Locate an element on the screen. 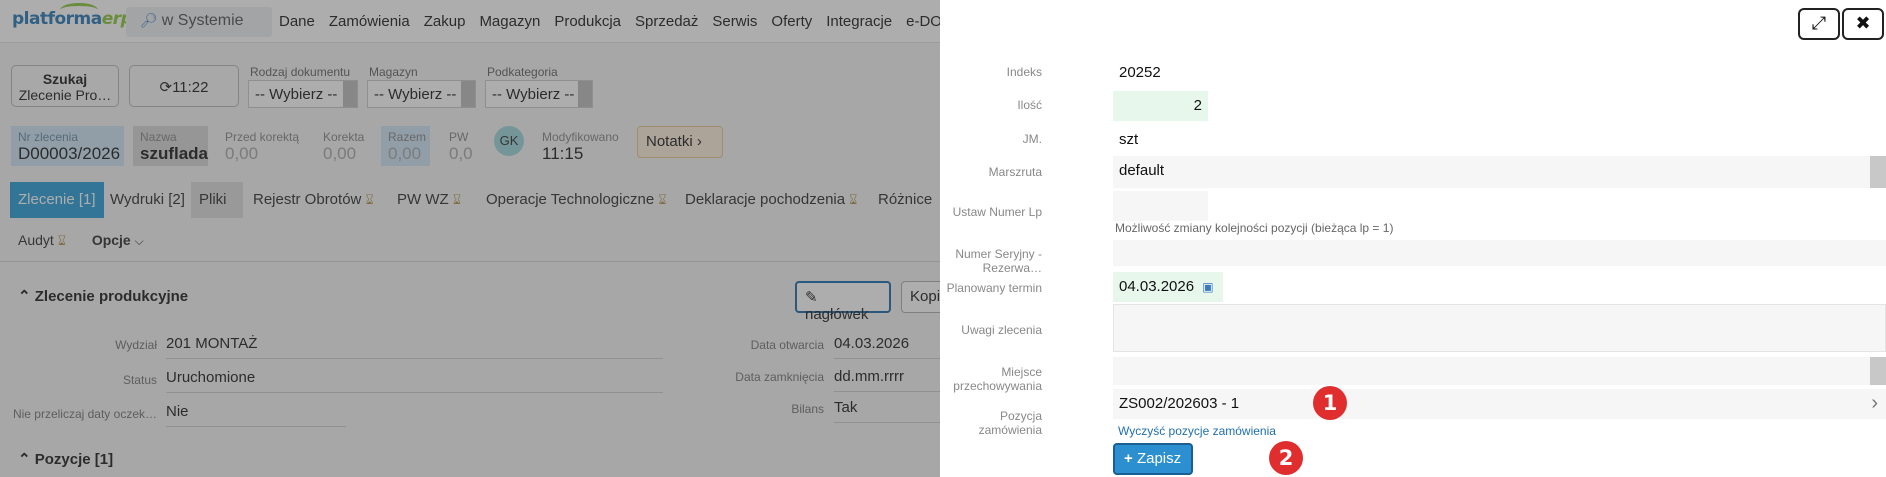  miejsce-label: Miejsce przechowywania is located at coordinates (997, 379).